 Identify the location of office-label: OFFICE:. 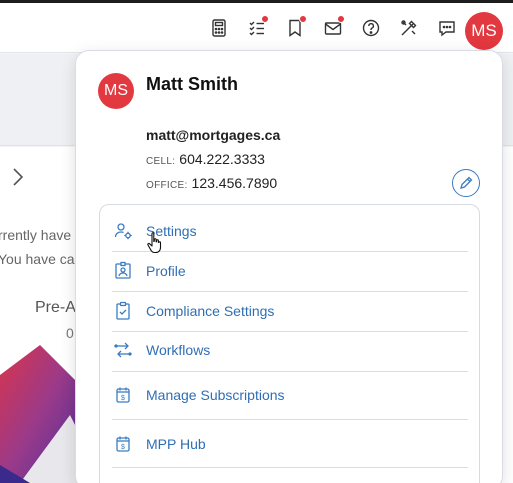
(167, 185).